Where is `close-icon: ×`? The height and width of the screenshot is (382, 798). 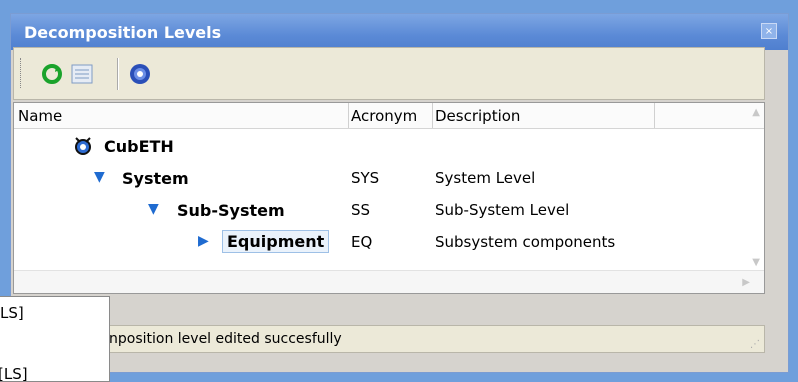
close-icon: × is located at coordinates (769, 31).